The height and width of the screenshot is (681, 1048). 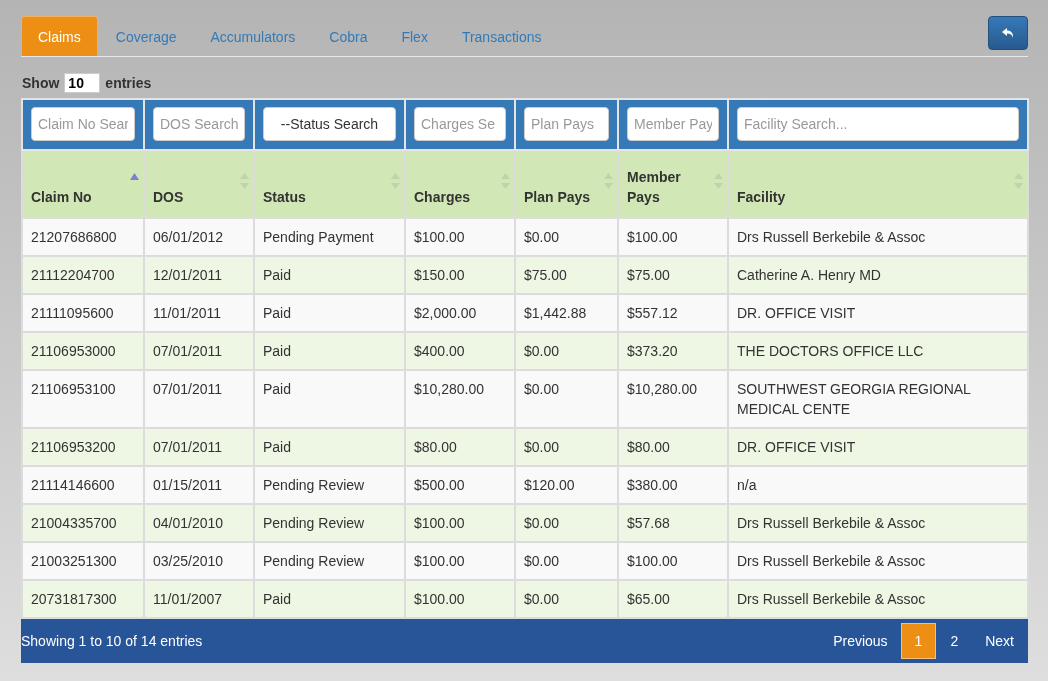 I want to click on table-cell: $150.00, so click(x=460, y=275).